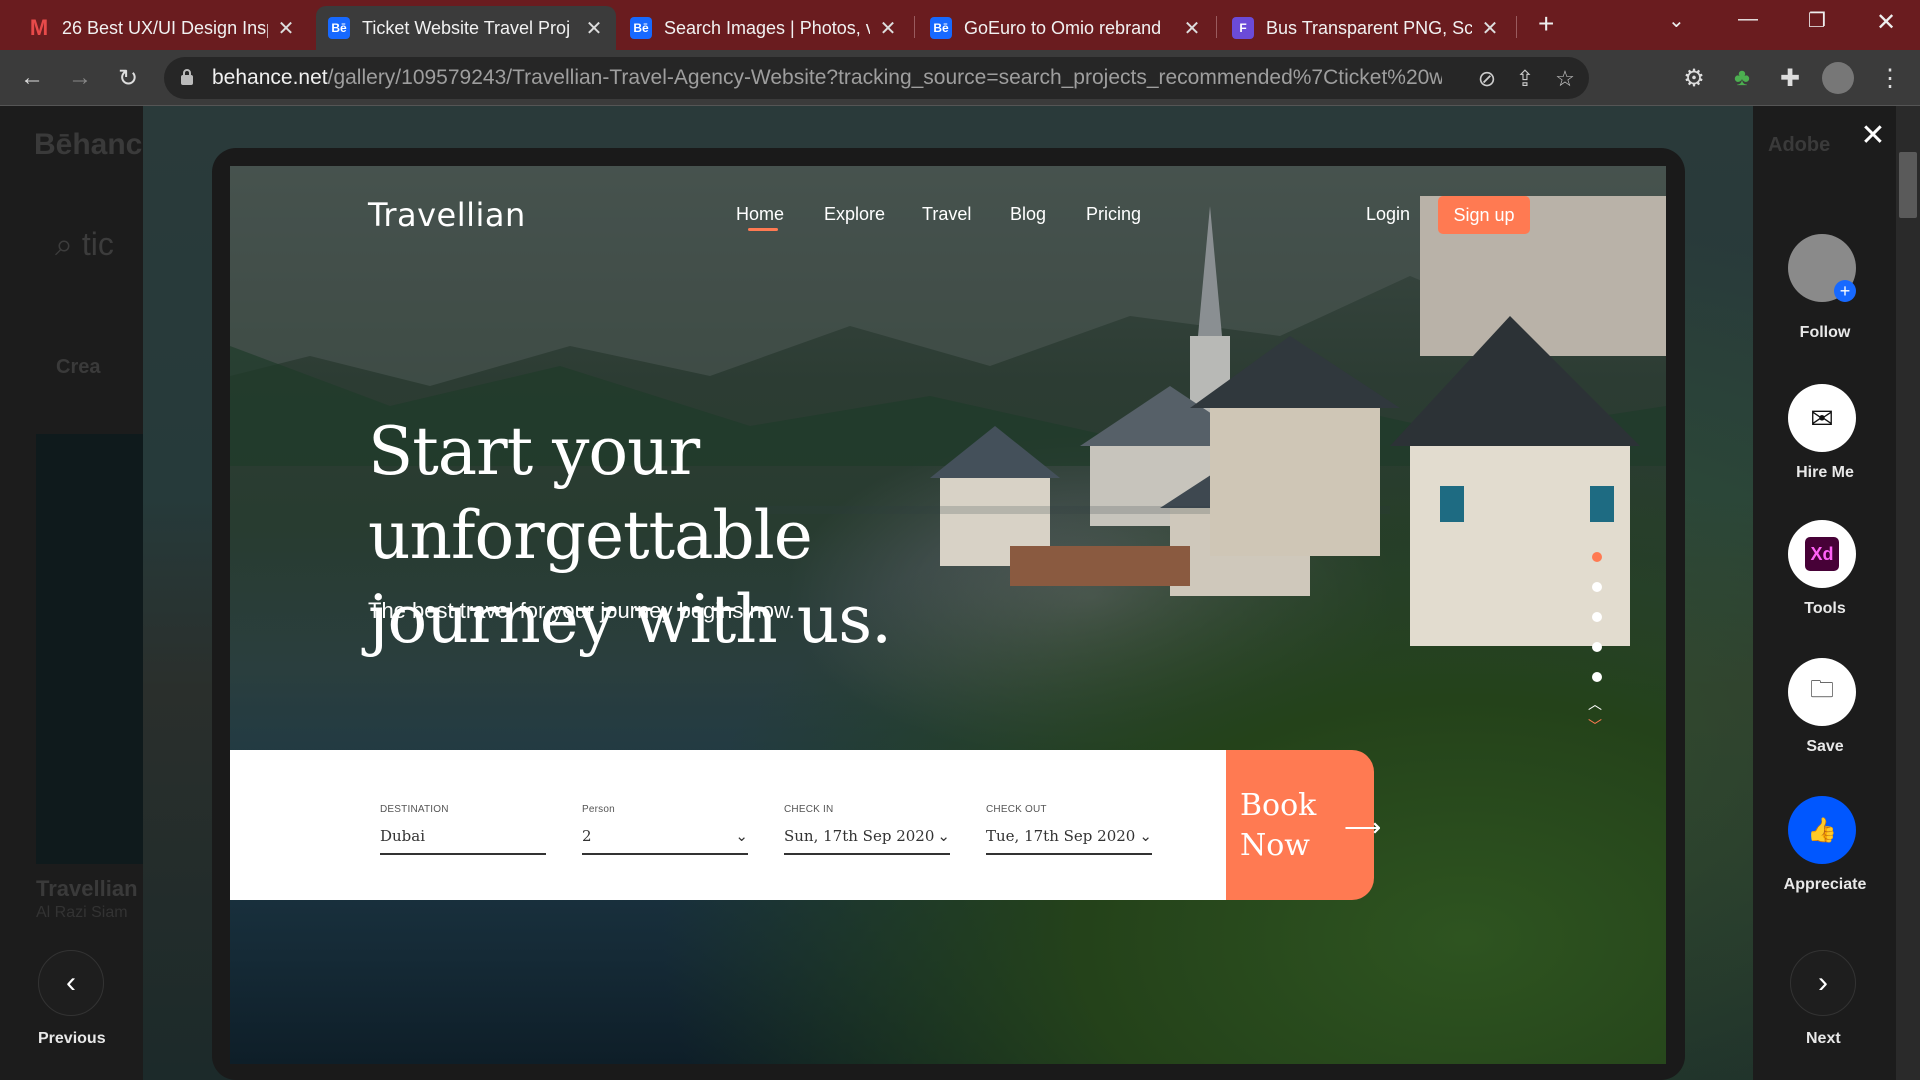  I want to click on save-button: 🗀, so click(1822, 692).